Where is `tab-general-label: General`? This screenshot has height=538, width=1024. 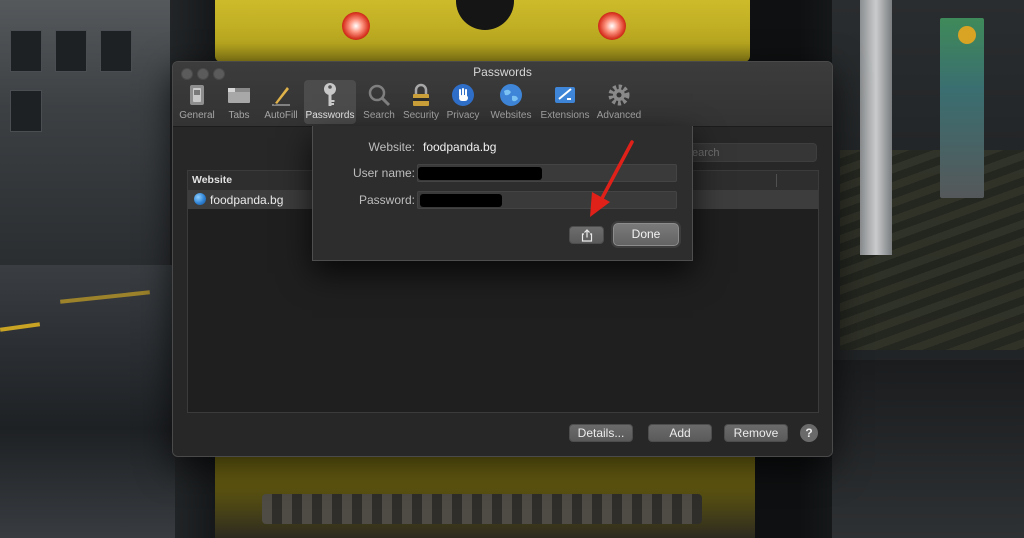
tab-general-label: General is located at coordinates (197, 115).